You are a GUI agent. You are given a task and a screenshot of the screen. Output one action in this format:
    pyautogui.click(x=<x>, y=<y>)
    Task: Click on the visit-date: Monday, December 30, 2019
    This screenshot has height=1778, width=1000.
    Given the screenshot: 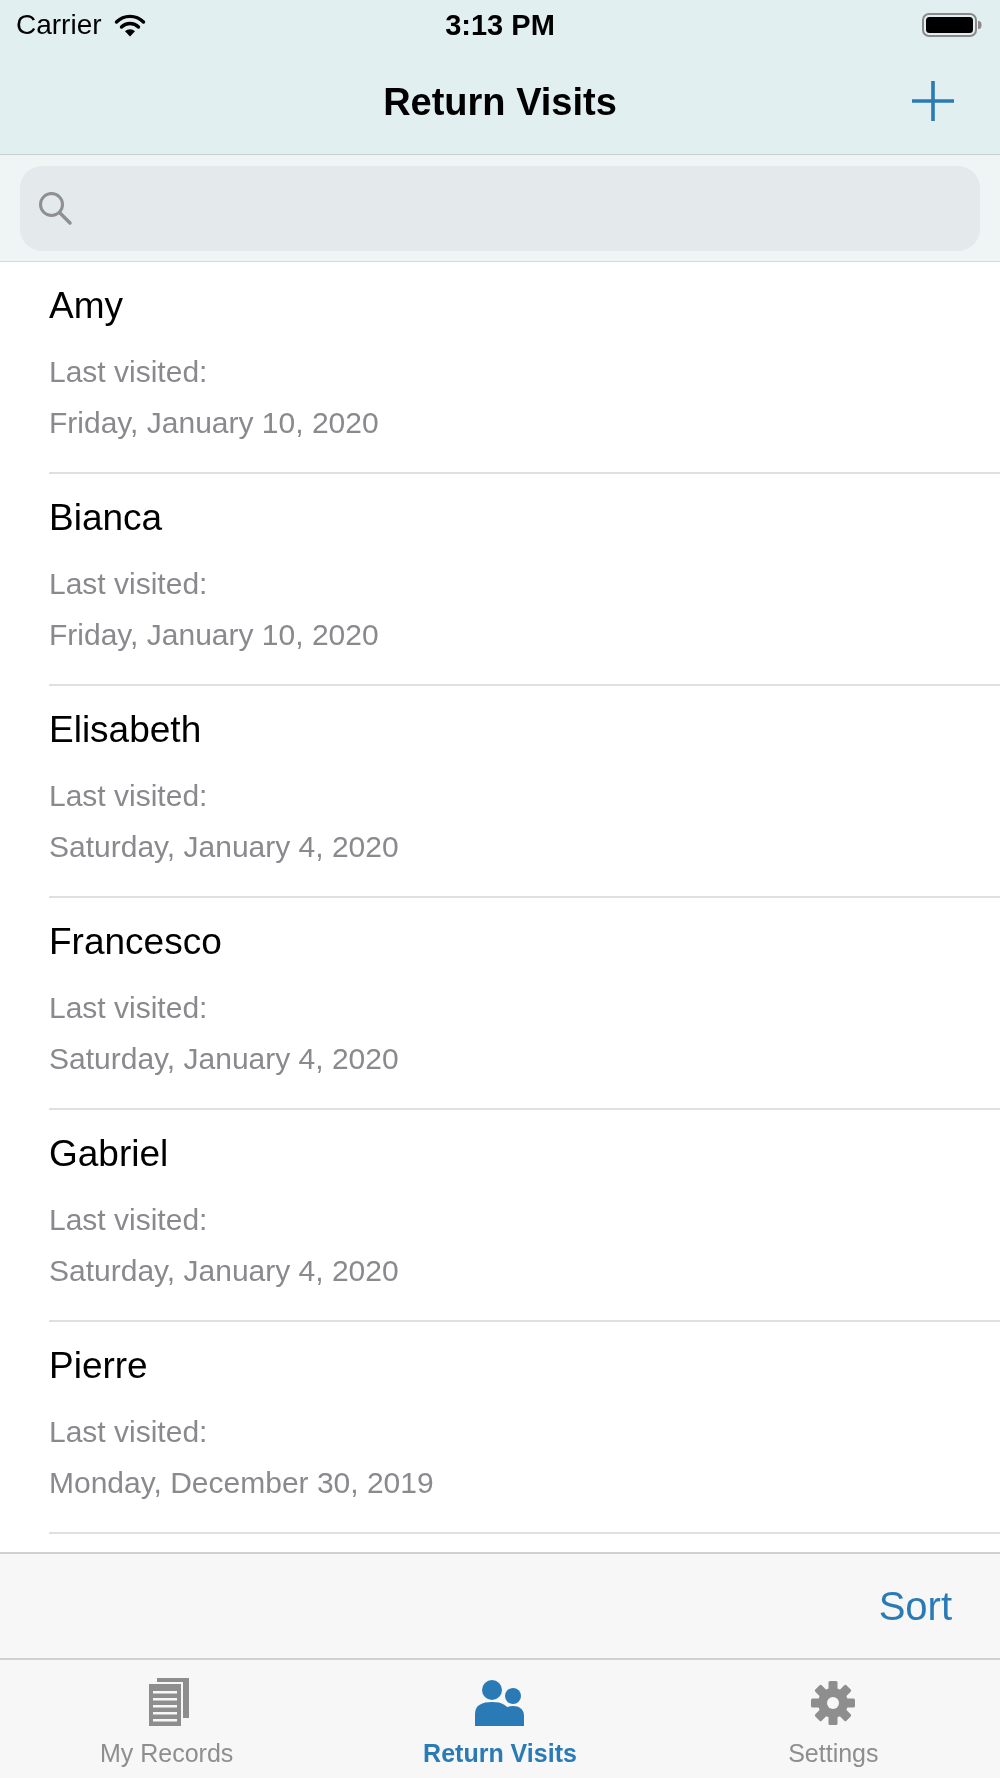 What is the action you would take?
    pyautogui.click(x=241, y=1483)
    